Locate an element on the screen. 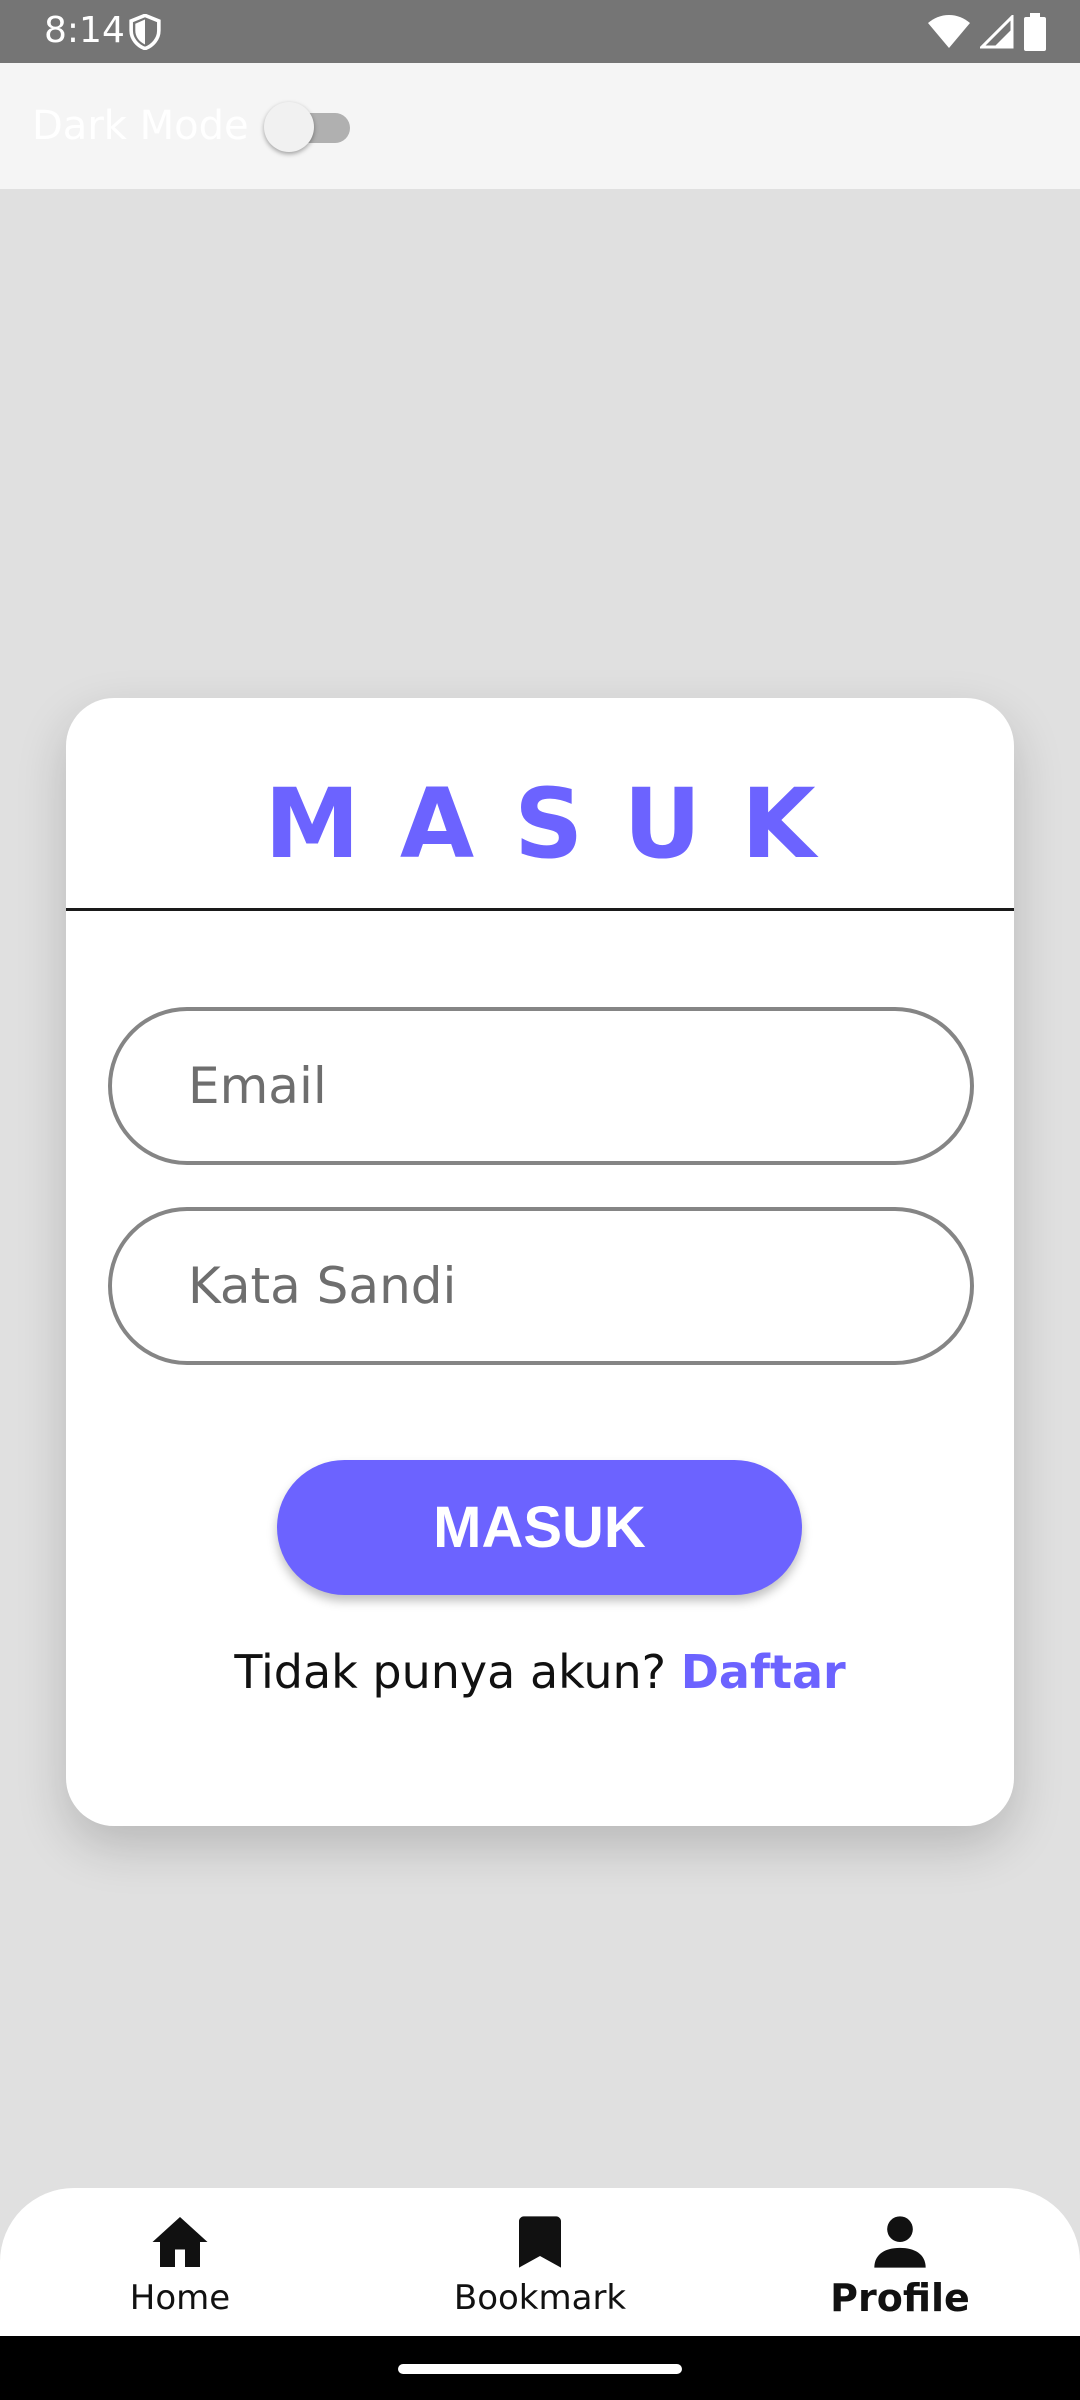 The image size is (1080, 2400). gesture-bar is located at coordinates (540, 2368).